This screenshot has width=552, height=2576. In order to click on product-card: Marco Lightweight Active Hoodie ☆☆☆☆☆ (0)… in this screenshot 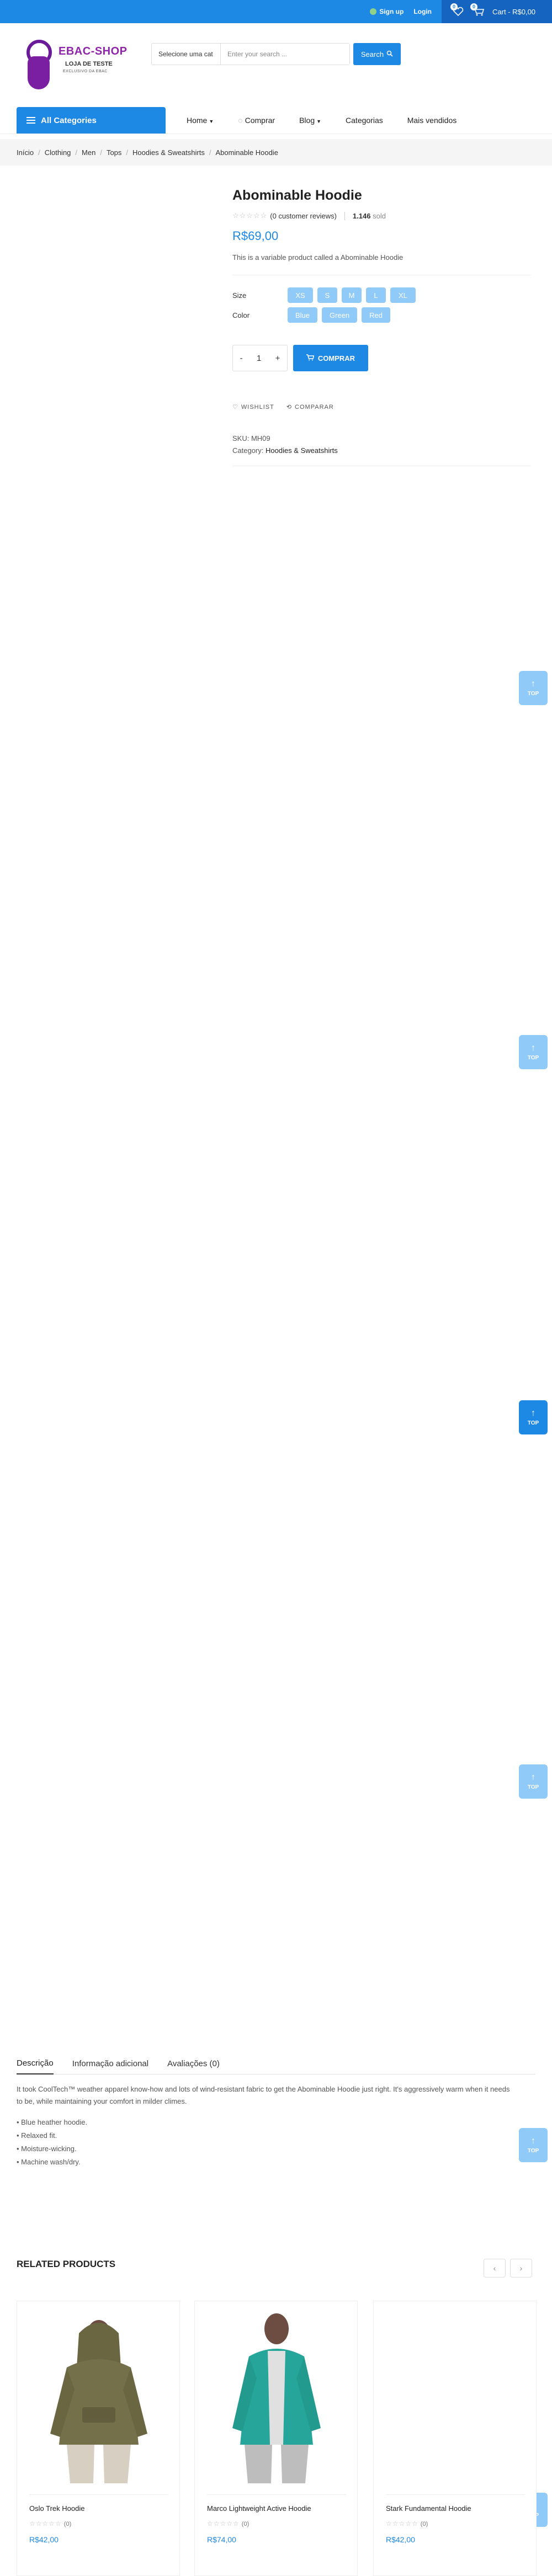, I will do `click(276, 2438)`.